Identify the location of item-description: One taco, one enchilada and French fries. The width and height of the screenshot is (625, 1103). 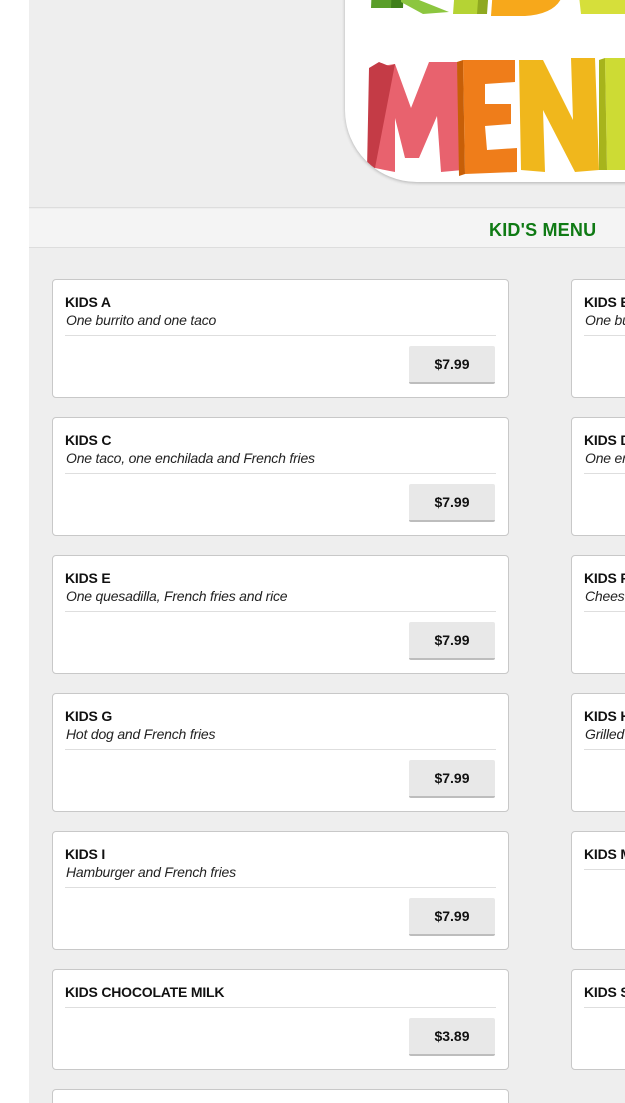
(190, 458).